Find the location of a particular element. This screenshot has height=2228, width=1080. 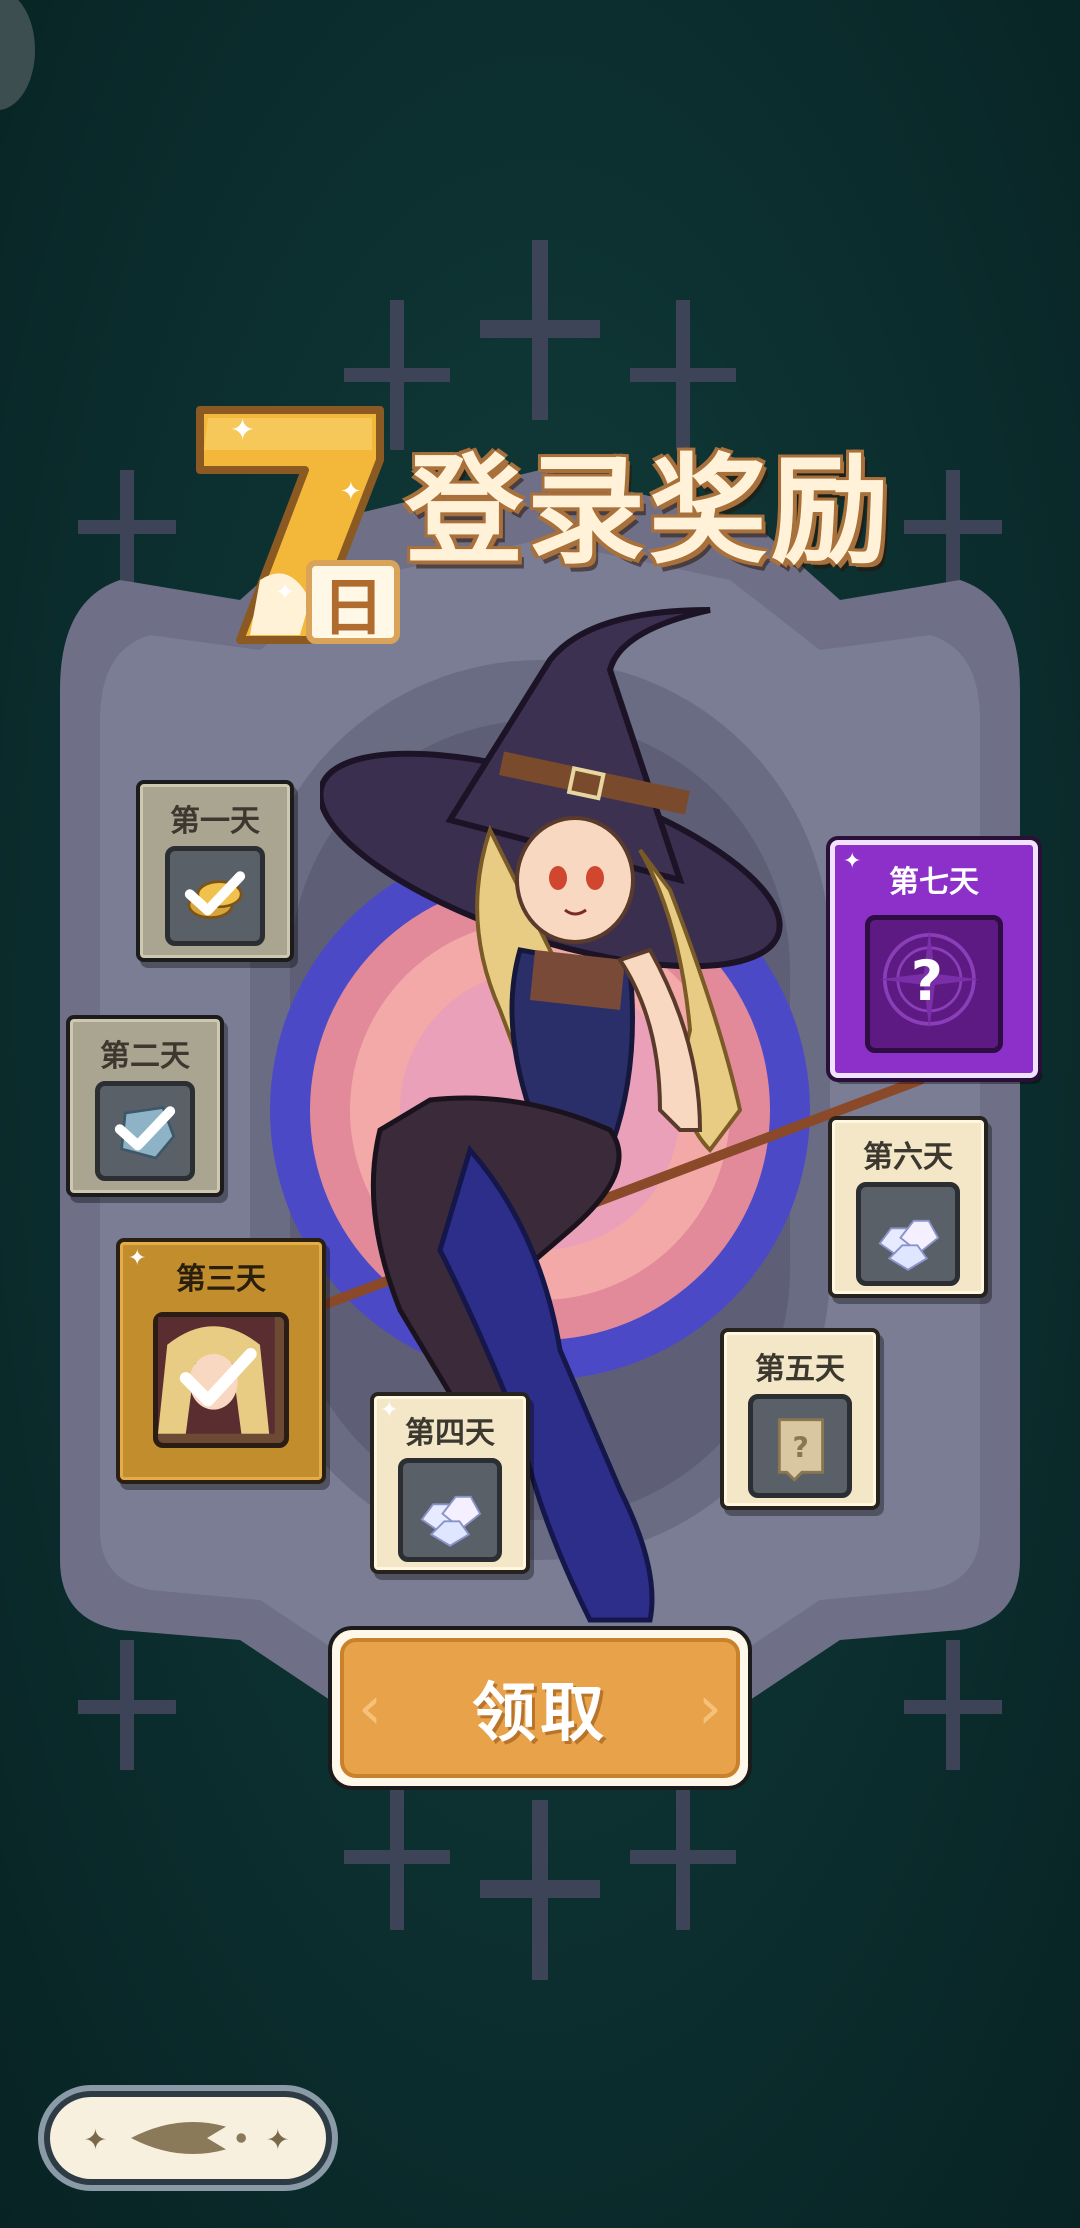

stone-icon is located at coordinates (145, 1133).